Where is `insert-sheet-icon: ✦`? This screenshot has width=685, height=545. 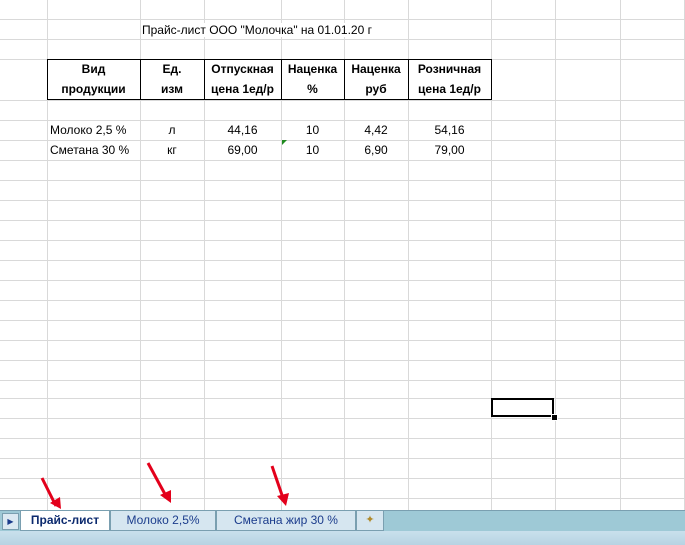 insert-sheet-icon: ✦ is located at coordinates (370, 521).